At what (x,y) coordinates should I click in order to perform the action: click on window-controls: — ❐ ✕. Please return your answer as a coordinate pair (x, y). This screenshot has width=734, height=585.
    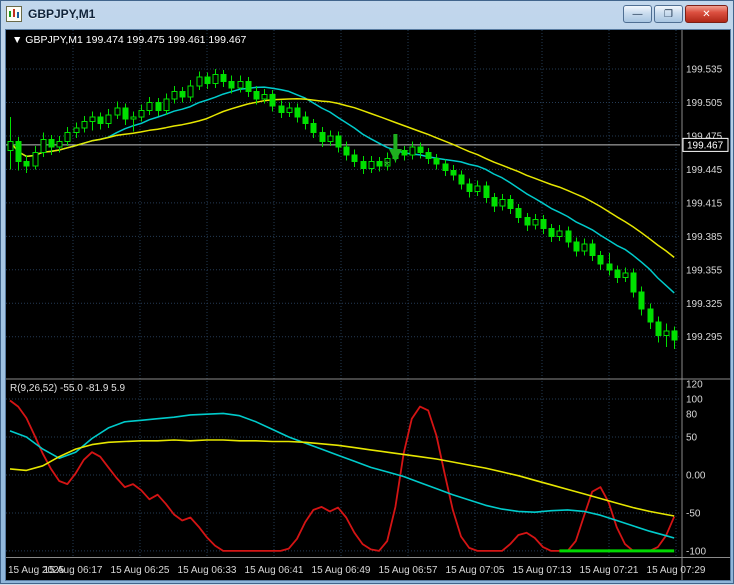
    Looking at the image, I should click on (675, 14).